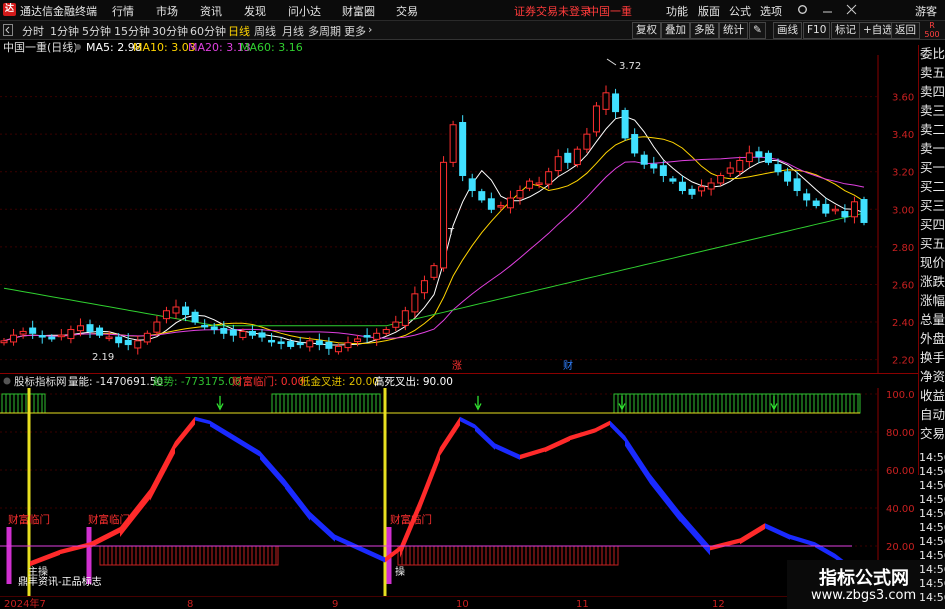 The height and width of the screenshot is (609, 945). What do you see at coordinates (646, 30) in the screenshot?
I see `adjust-button: 复权` at bounding box center [646, 30].